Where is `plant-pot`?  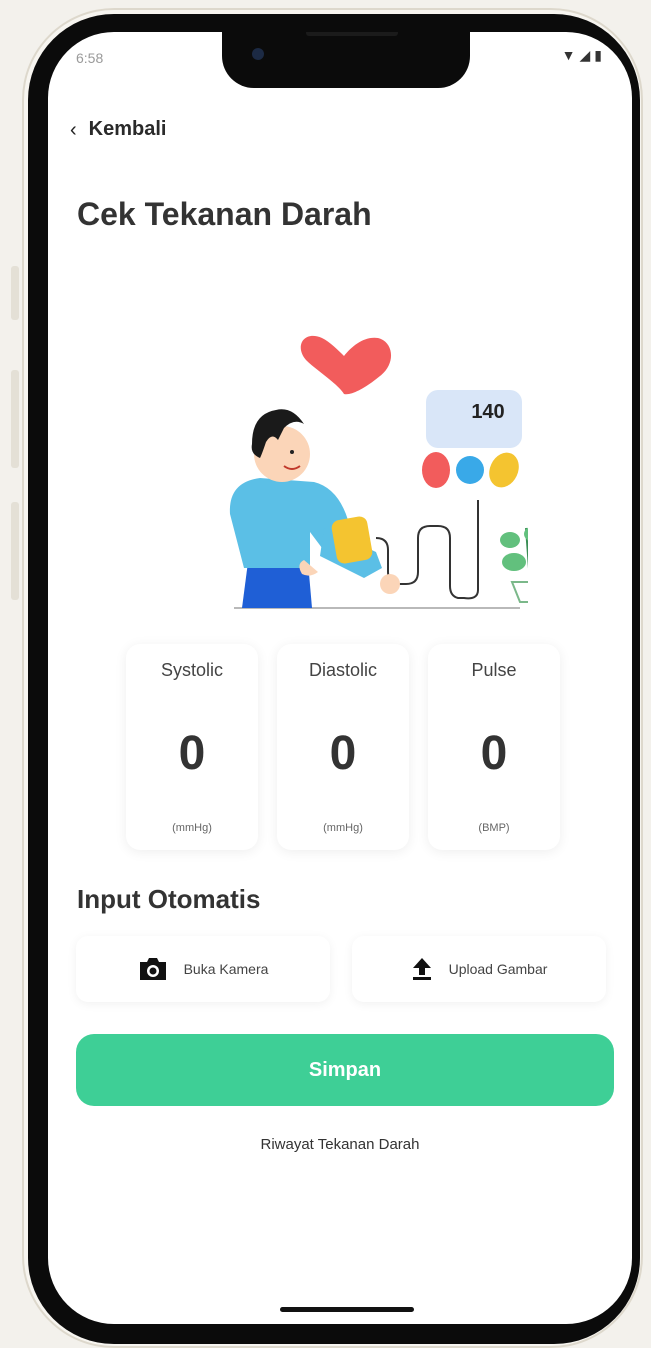
plant-pot is located at coordinates (519, 592).